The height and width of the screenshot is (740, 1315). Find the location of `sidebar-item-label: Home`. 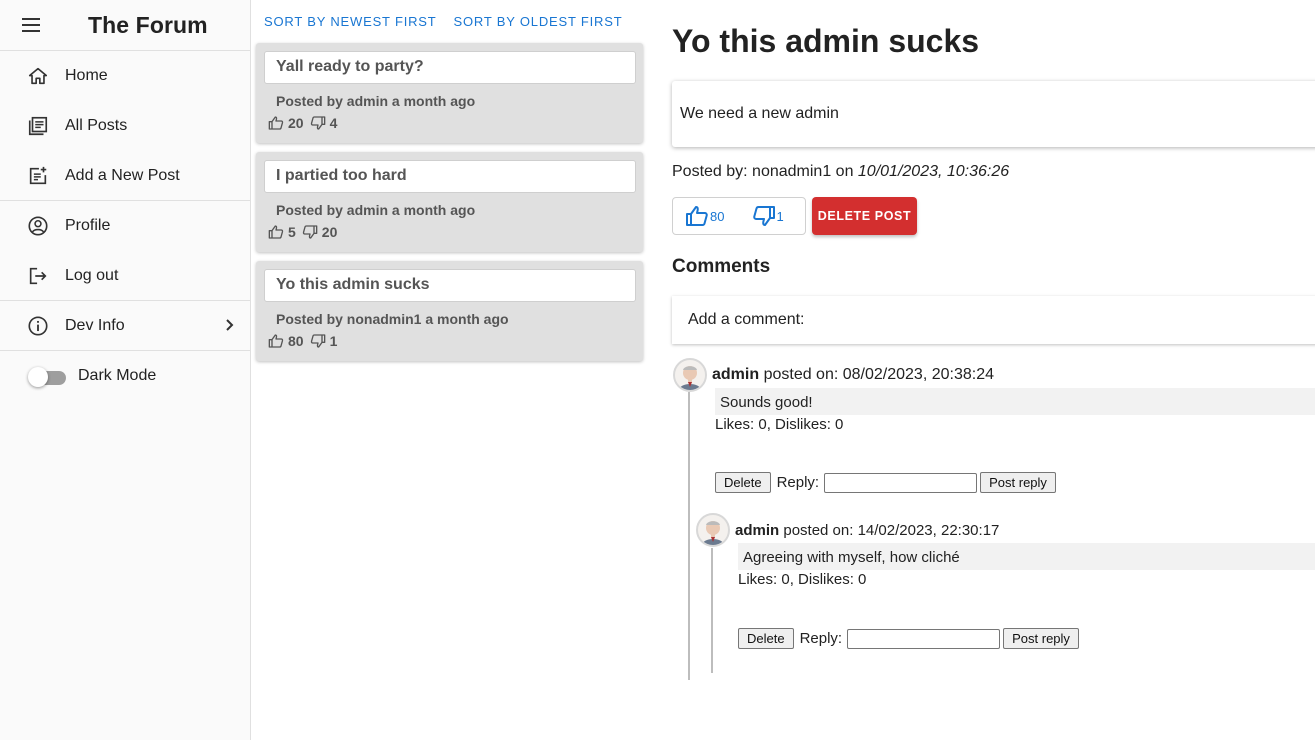

sidebar-item-label: Home is located at coordinates (86, 75).